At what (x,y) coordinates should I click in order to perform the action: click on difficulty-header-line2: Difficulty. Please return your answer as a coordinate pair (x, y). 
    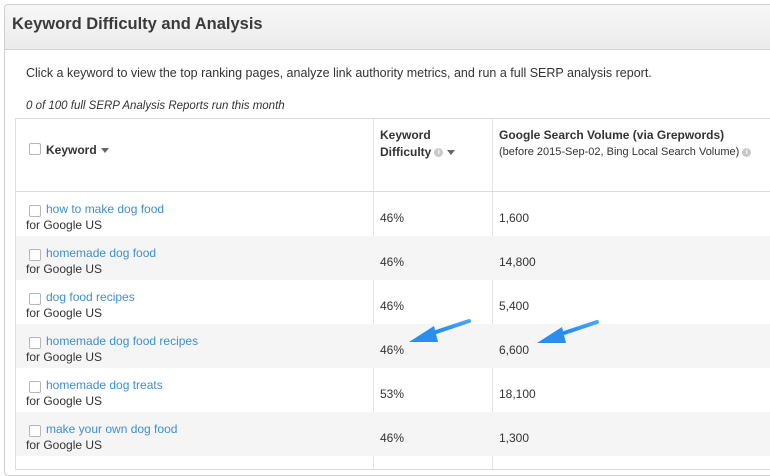
    Looking at the image, I should click on (406, 152).